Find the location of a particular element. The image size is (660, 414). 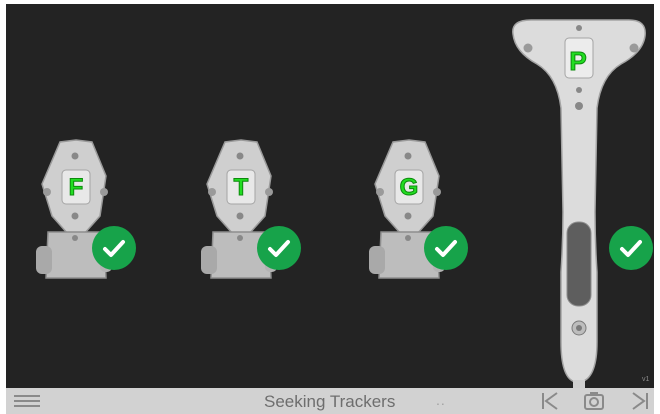

camera-button is located at coordinates (594, 401).